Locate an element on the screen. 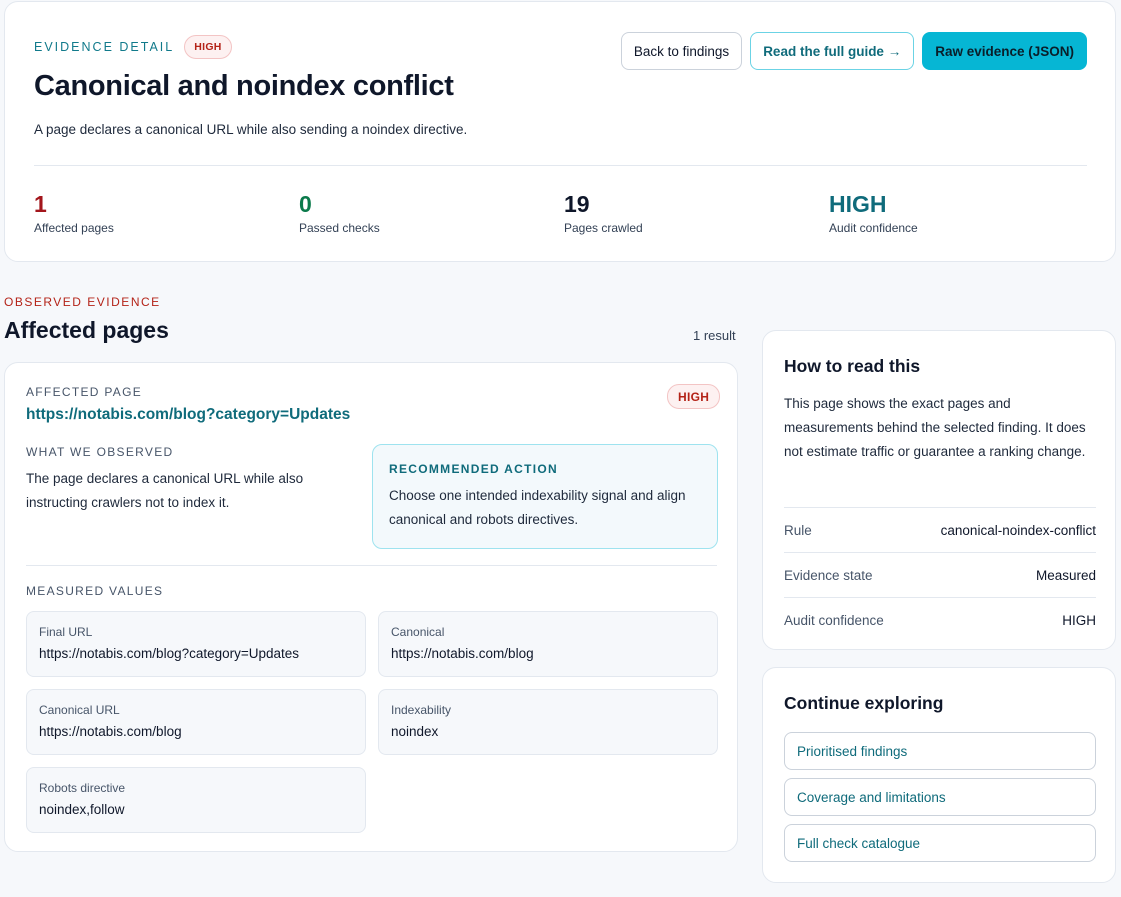 The height and width of the screenshot is (897, 1121). recommended-action-label: RECOMMENDED ACTION is located at coordinates (473, 469).